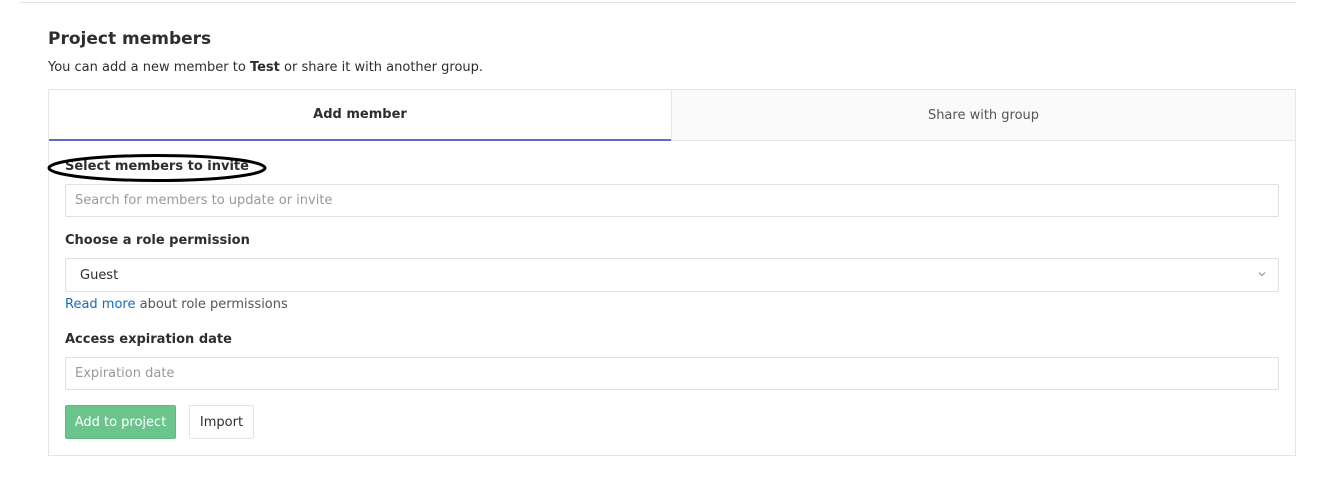 The image size is (1321, 481). Describe the element at coordinates (100, 304) in the screenshot. I see `read-more-link: Read more` at that location.